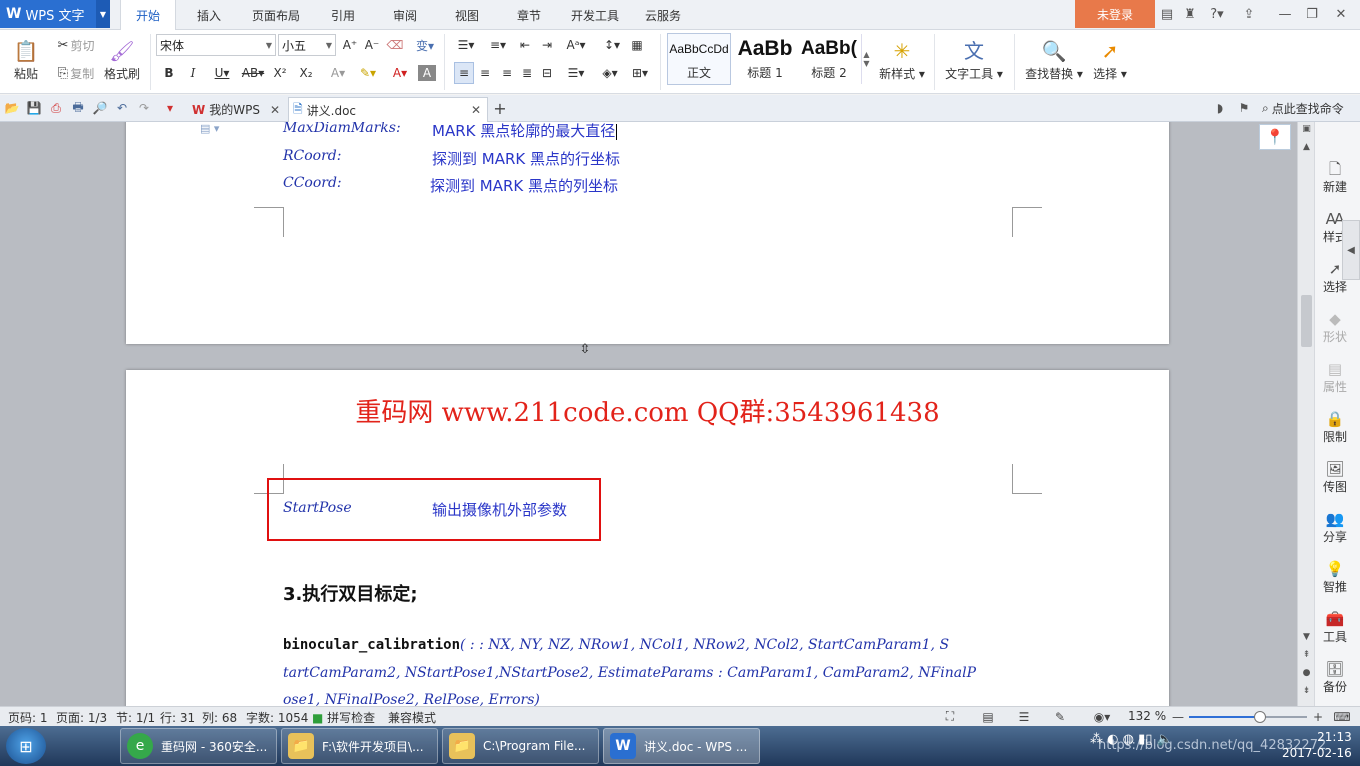 This screenshot has width=1360, height=766. I want to click on line-spacing-icon: ☰▾, so click(576, 73).